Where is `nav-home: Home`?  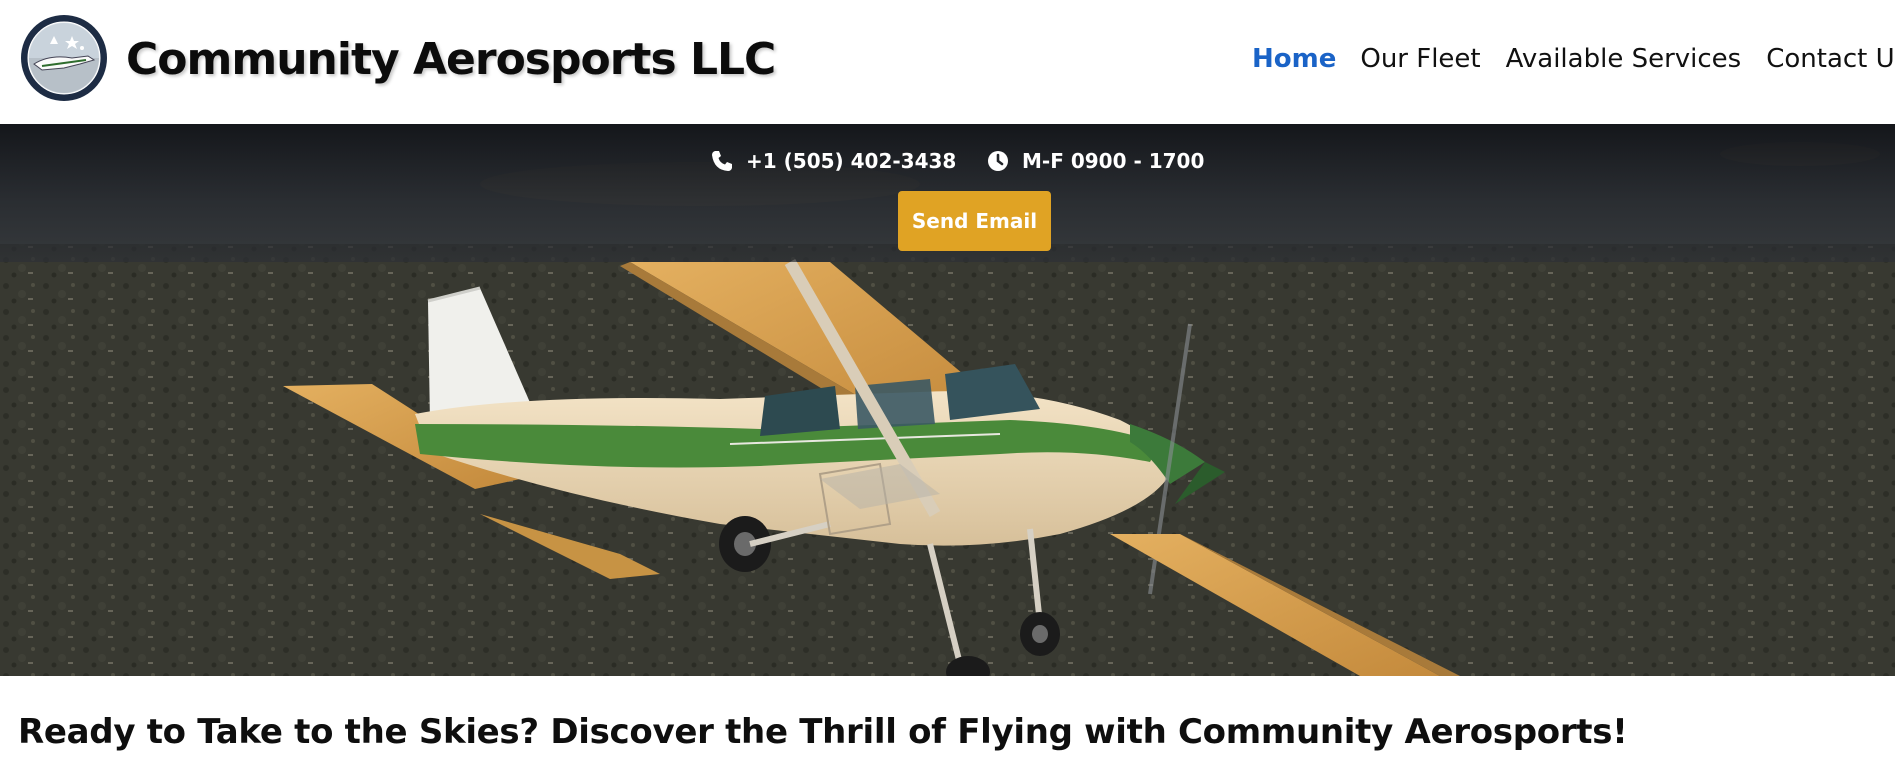
nav-home: Home is located at coordinates (1294, 59).